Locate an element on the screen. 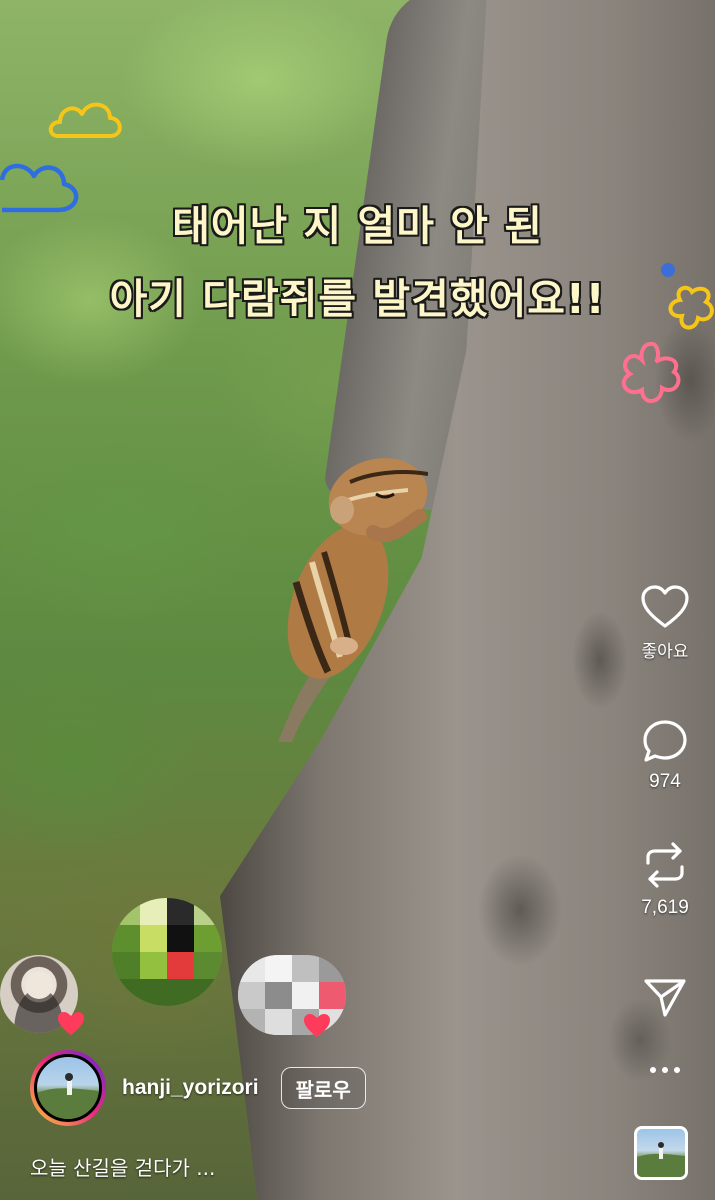 This screenshot has height=1200, width=715. share-button is located at coordinates (665, 998).